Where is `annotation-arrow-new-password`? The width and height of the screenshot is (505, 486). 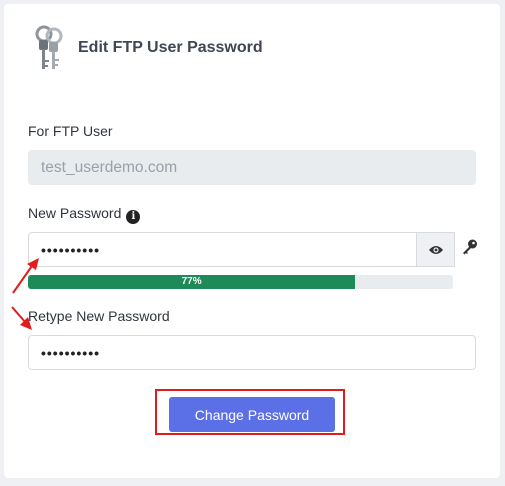 annotation-arrow-new-password is located at coordinates (25, 276).